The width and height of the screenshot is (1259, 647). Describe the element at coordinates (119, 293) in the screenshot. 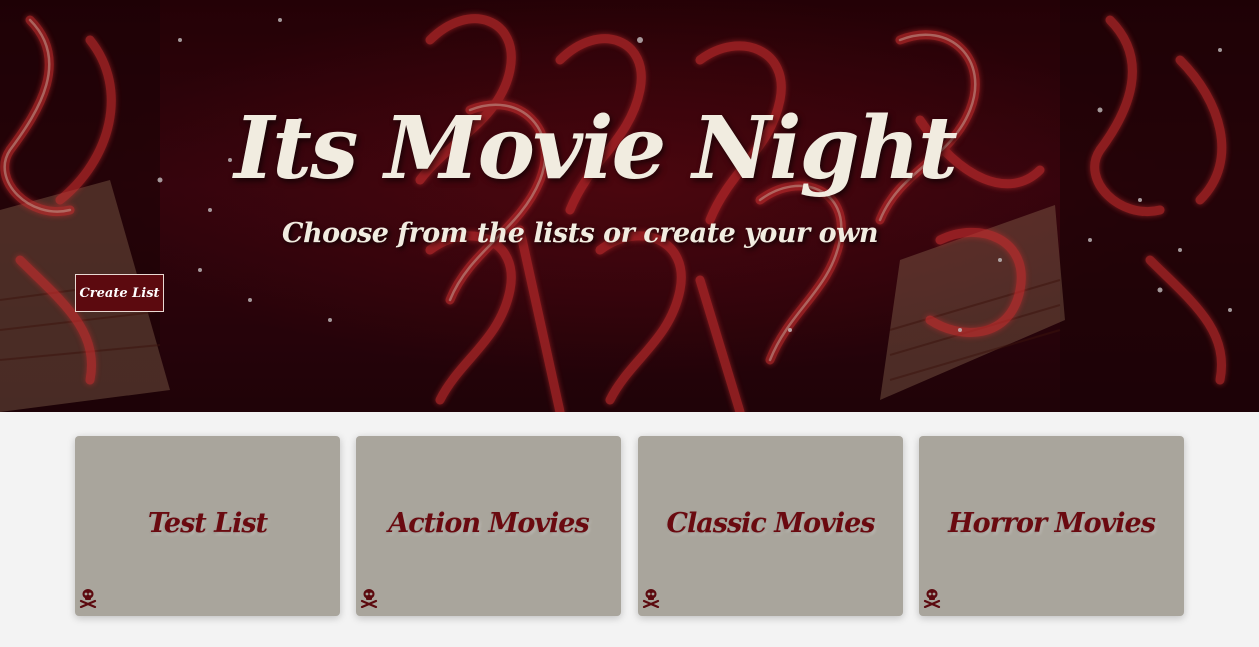

I see `create-list-button: Create List` at that location.